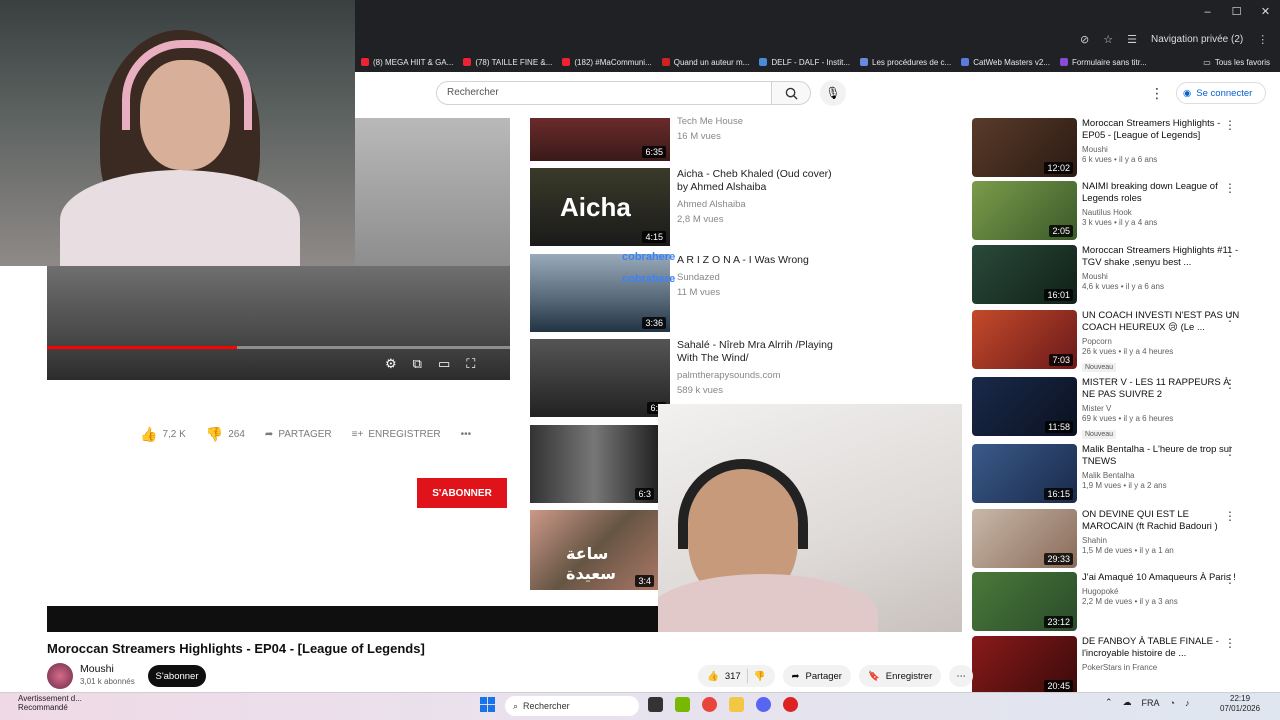  I want to click on avatar, so click(60, 676).